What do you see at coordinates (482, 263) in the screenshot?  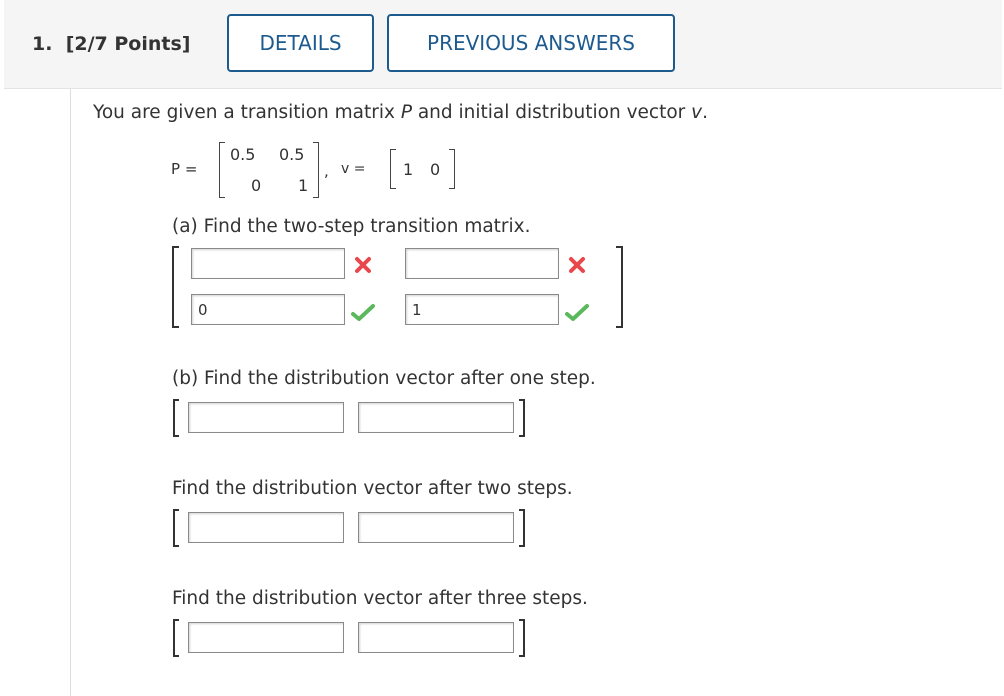 I see `part-a-cell-12-input` at bounding box center [482, 263].